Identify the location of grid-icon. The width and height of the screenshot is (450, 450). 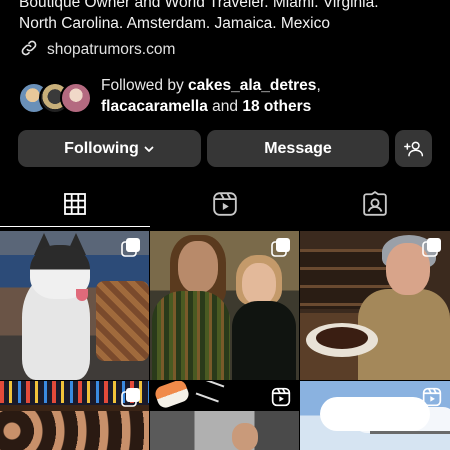
(75, 206).